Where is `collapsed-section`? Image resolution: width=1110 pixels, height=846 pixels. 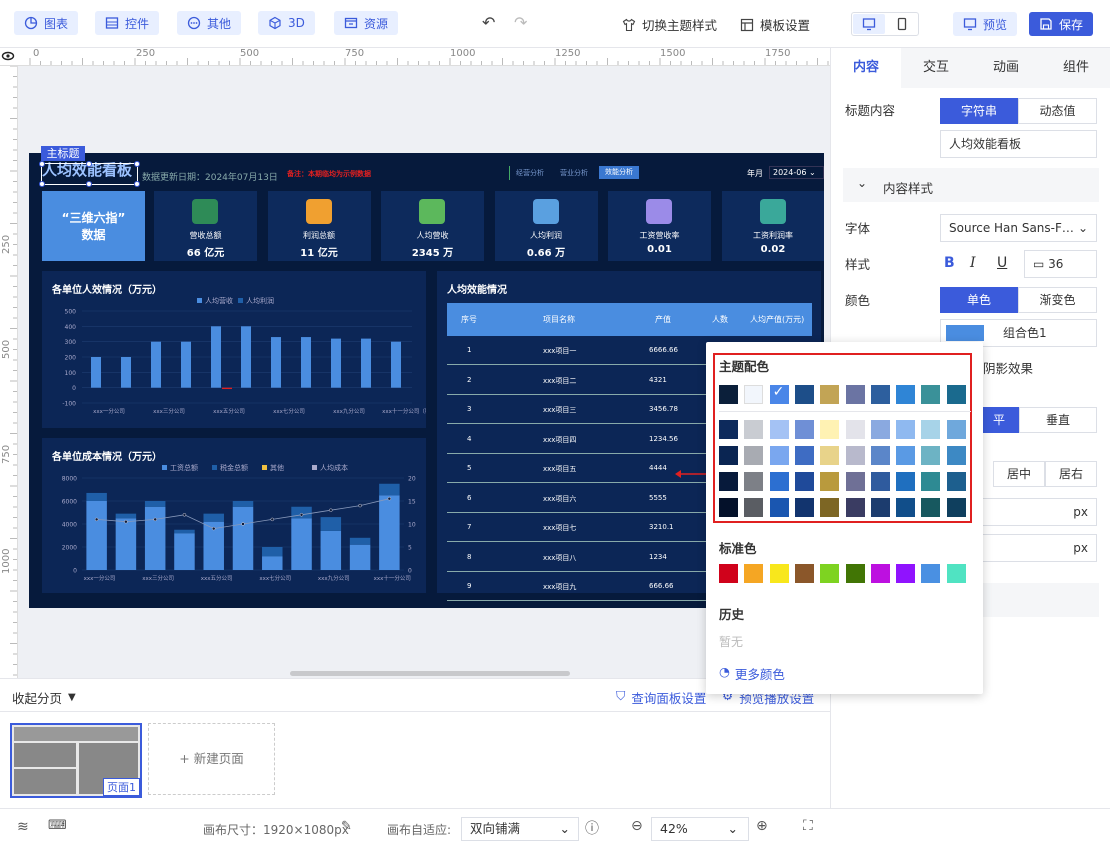
collapsed-section is located at coordinates (1039, 600).